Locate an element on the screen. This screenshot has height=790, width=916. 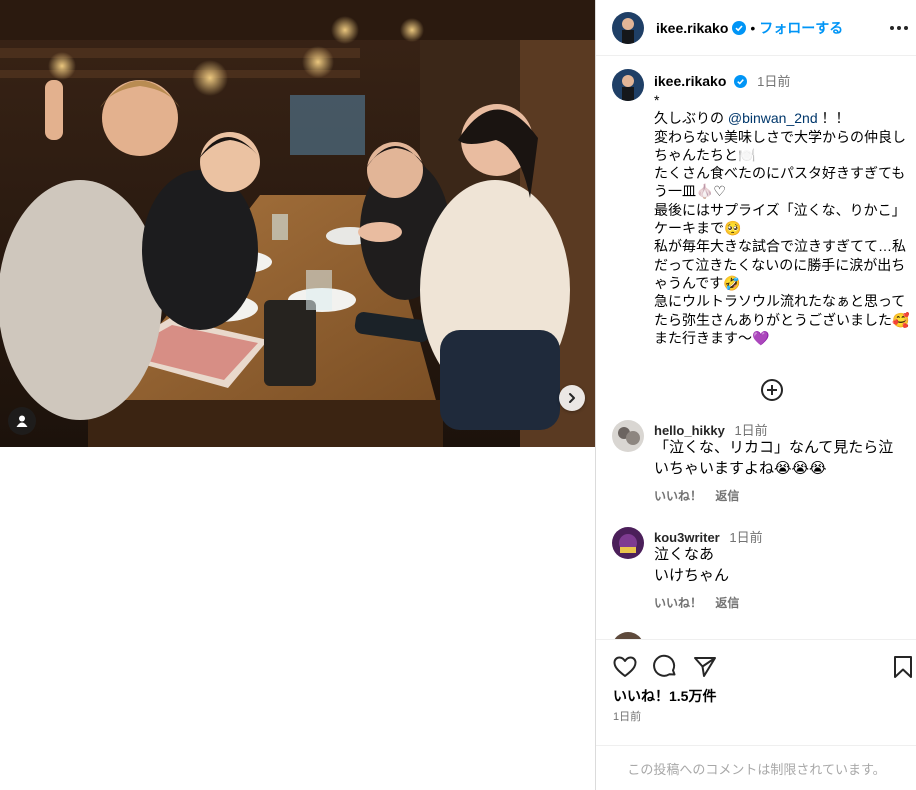
send-icon is located at coordinates (705, 667).